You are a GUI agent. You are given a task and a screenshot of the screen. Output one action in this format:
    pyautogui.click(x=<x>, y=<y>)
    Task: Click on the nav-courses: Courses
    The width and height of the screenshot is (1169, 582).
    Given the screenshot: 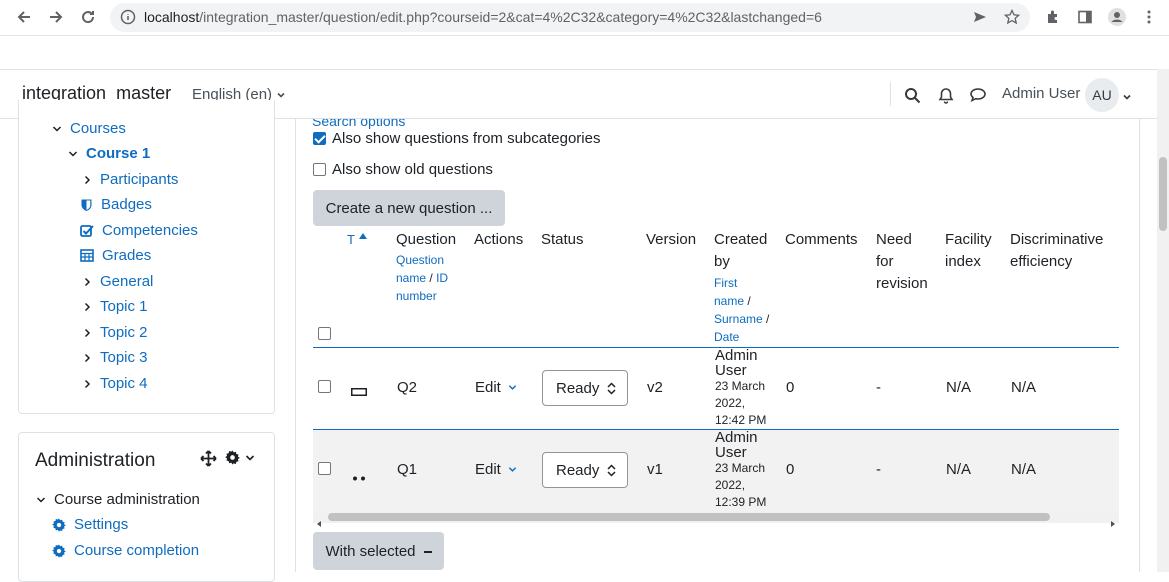 What is the action you would take?
    pyautogui.click(x=89, y=128)
    